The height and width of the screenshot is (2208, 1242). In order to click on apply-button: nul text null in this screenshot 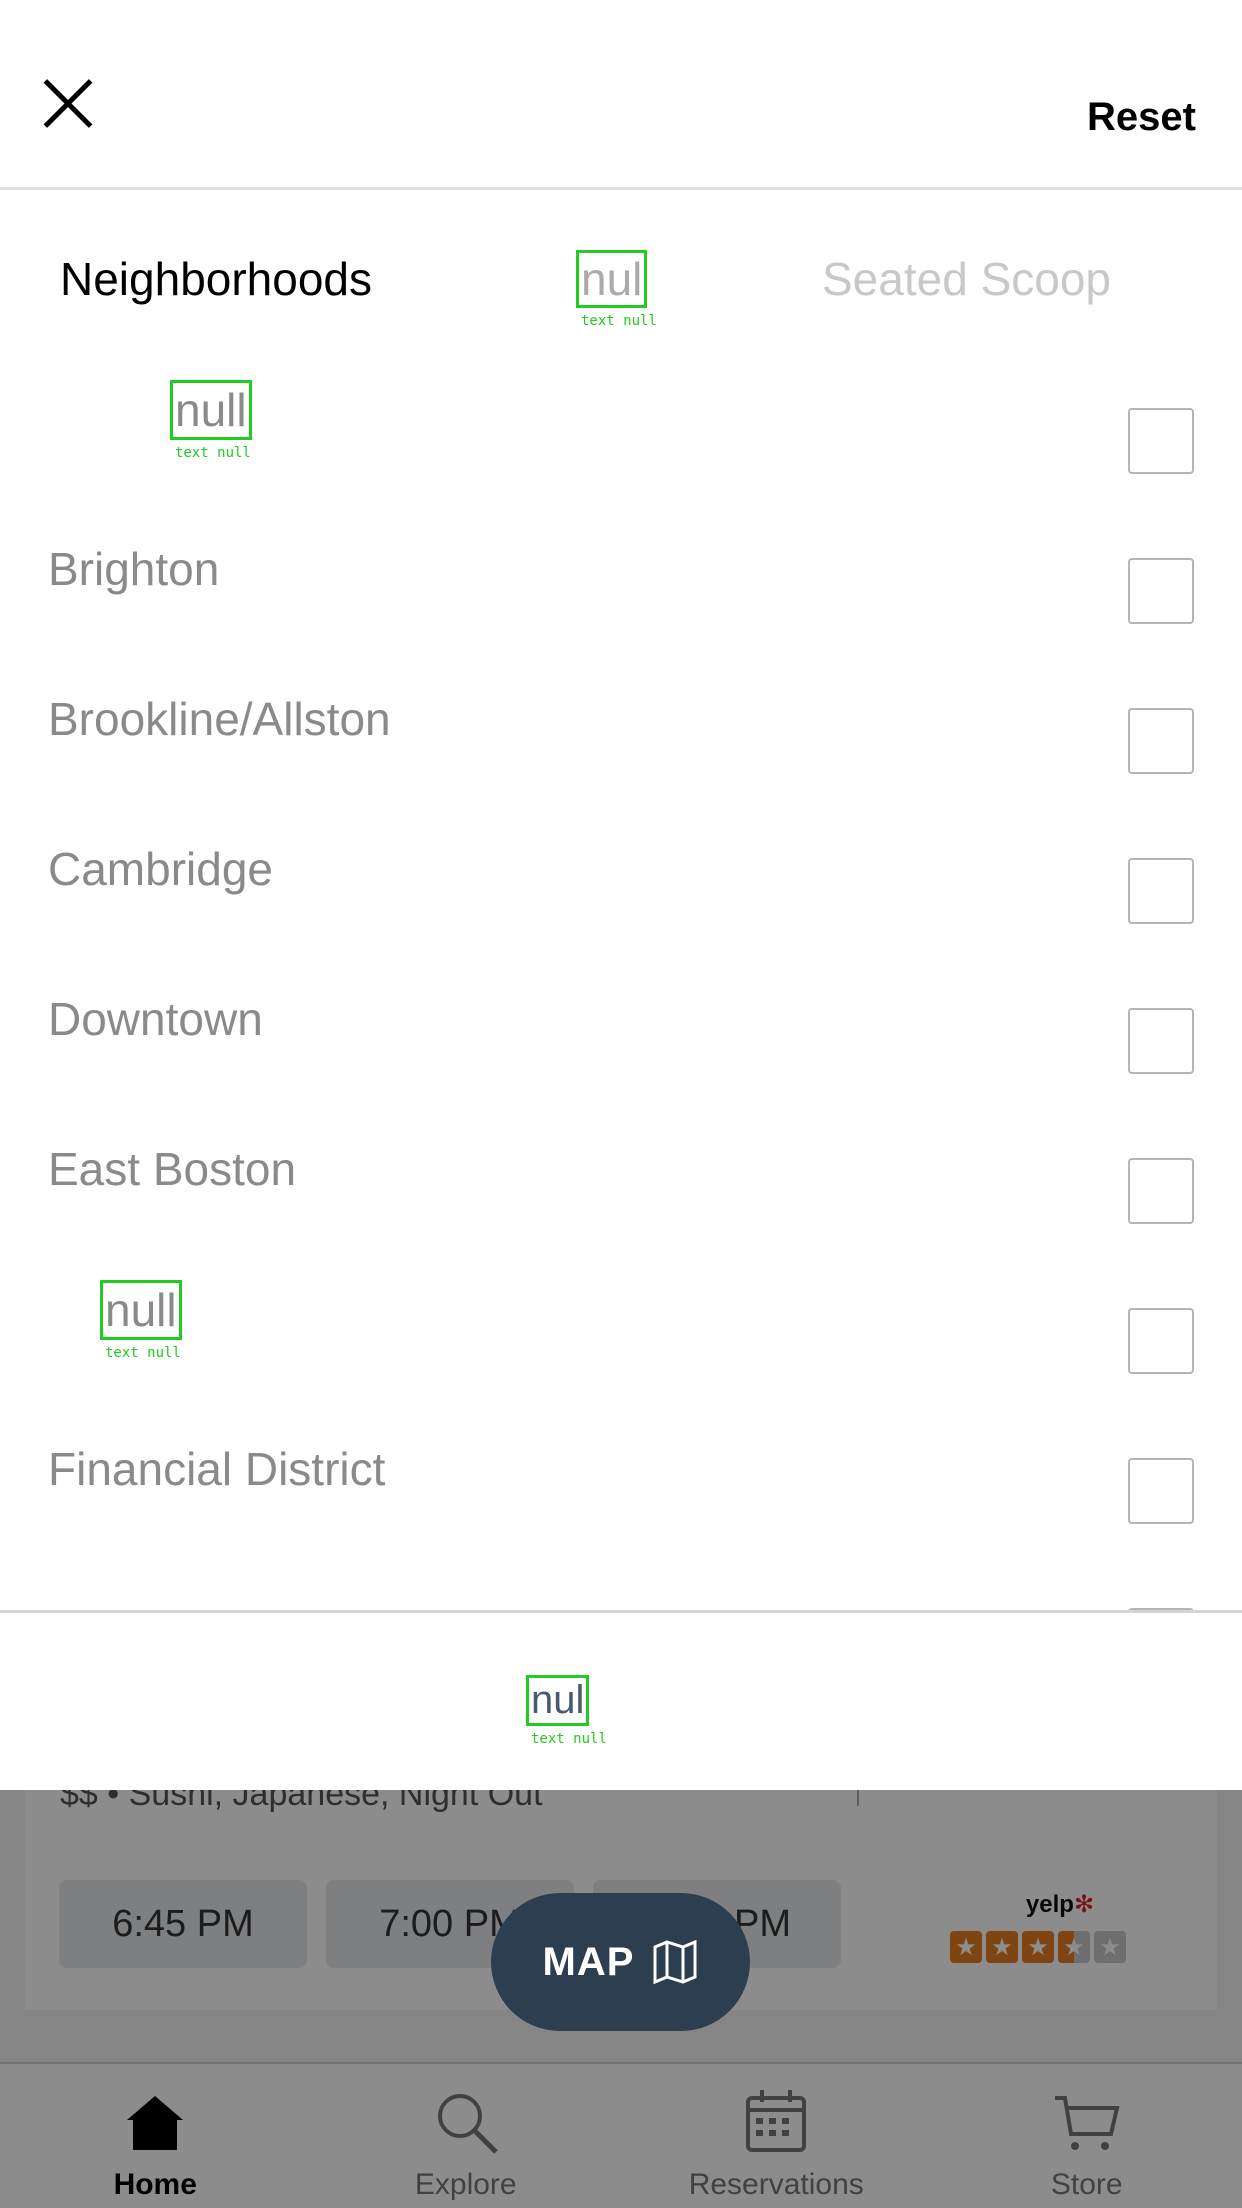, I will do `click(566, 1711)`.